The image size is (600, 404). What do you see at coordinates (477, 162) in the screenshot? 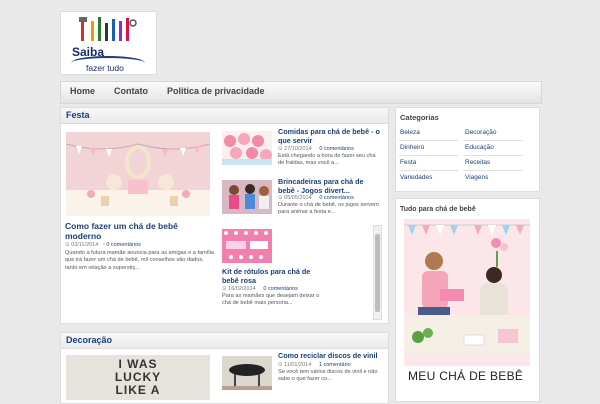
I see `category-link: Receitas` at bounding box center [477, 162].